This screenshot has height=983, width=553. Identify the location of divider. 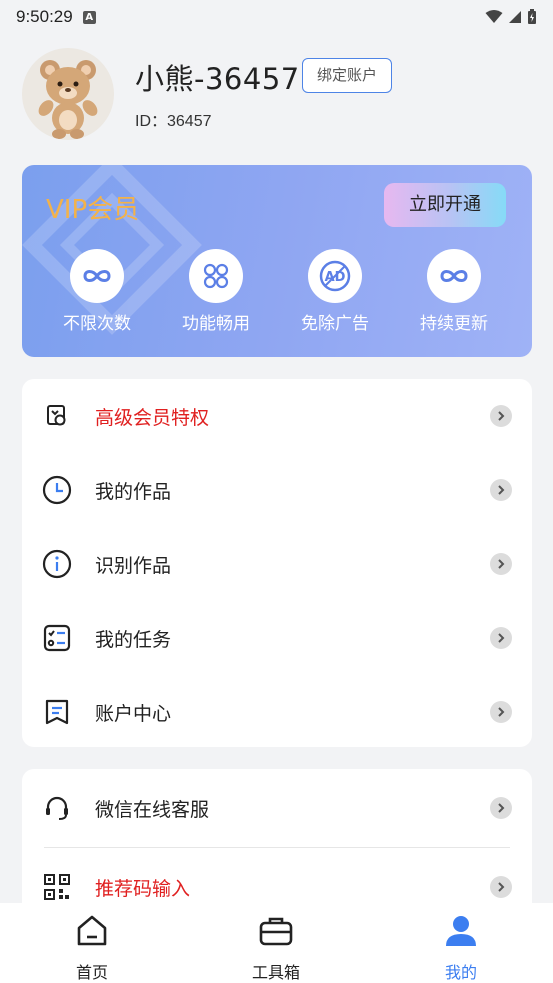
(277, 847).